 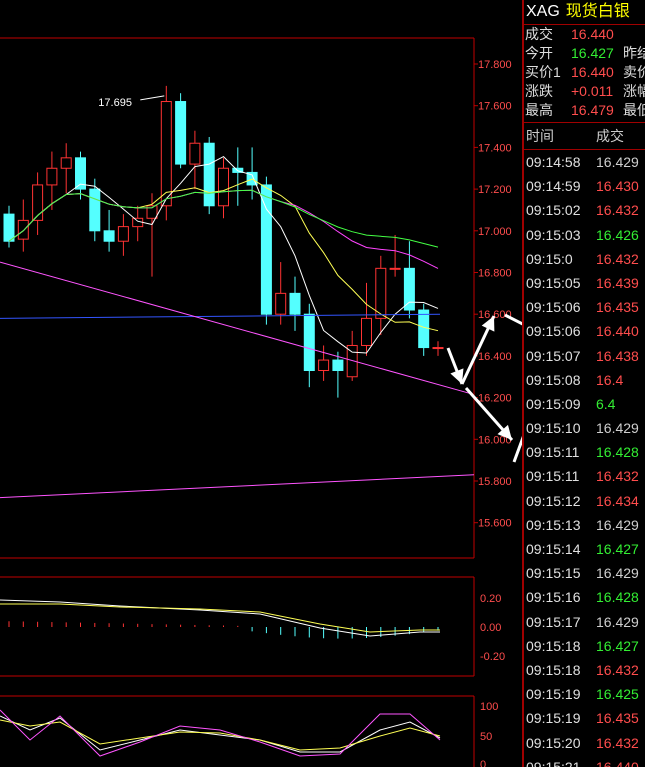 What do you see at coordinates (495, 65) in the screenshot?
I see `y-tick-label: 17.800` at bounding box center [495, 65].